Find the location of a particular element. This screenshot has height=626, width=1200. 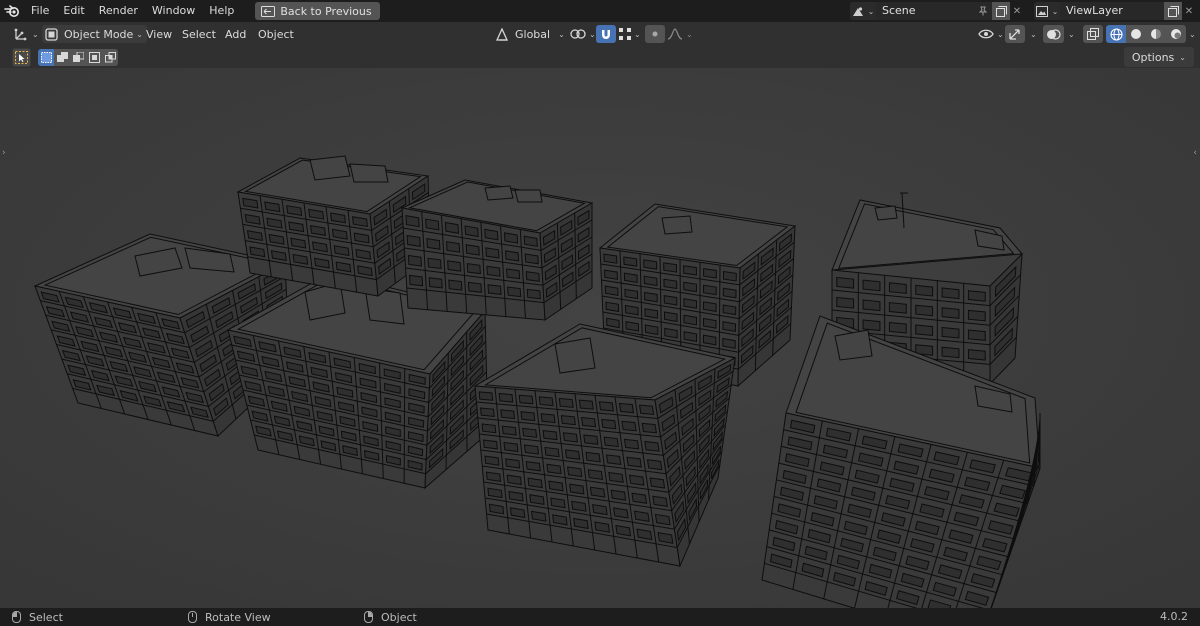

transform-orientation-dropdown: Global ⌄ is located at coordinates (530, 34).